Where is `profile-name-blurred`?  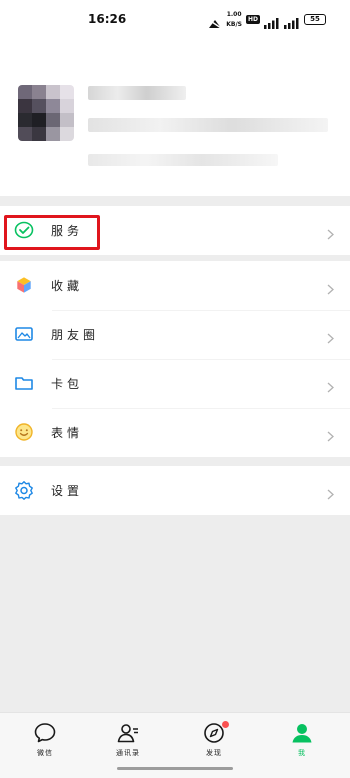 profile-name-blurred is located at coordinates (137, 93).